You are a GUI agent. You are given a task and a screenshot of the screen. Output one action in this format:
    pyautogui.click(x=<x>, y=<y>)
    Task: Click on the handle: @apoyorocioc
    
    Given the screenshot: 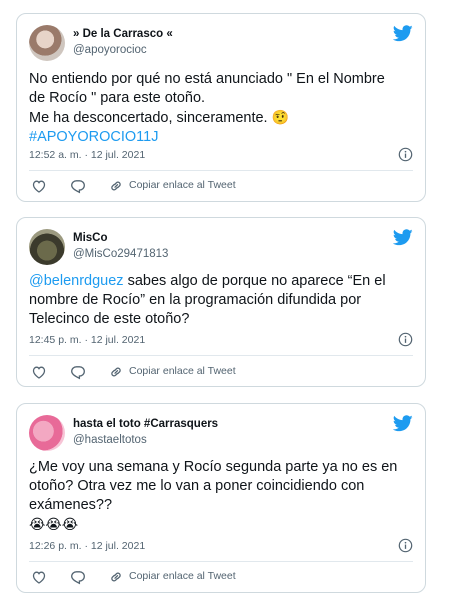 What is the action you would take?
    pyautogui.click(x=123, y=50)
    